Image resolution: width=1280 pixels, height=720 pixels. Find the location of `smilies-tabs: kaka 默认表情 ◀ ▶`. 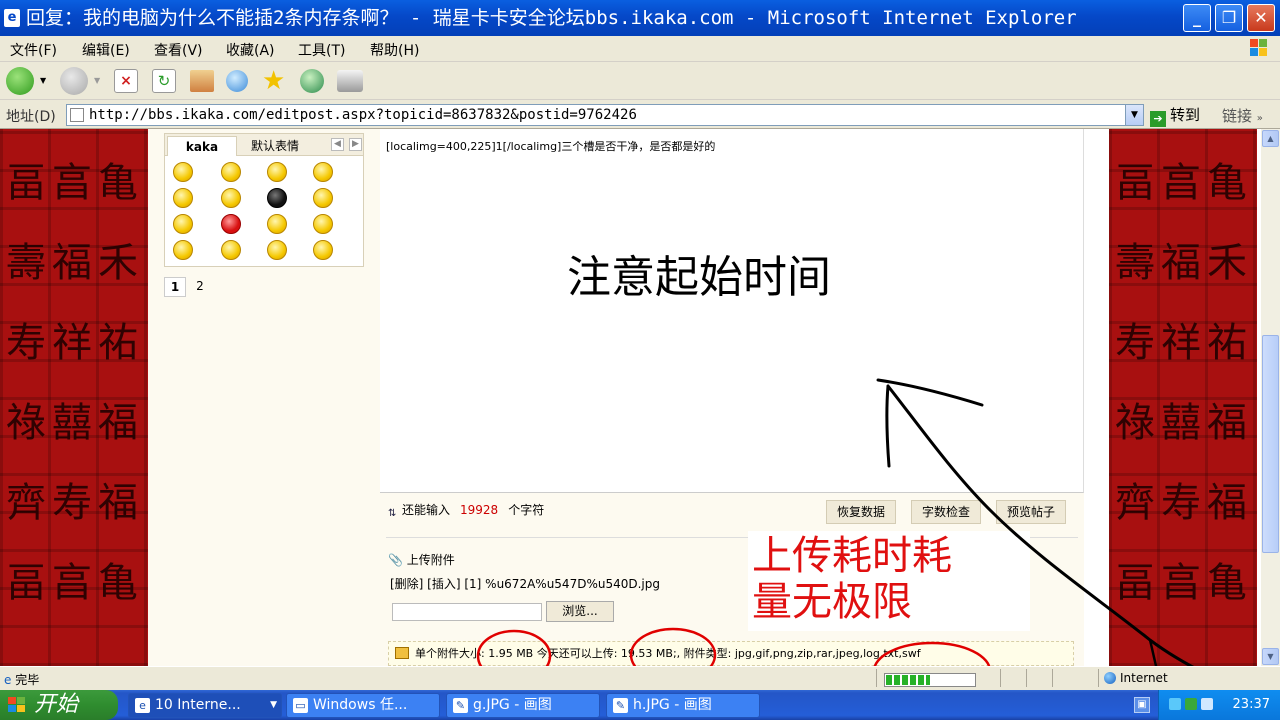

smilies-tabs: kaka 默认表情 ◀ ▶ is located at coordinates (264, 145).